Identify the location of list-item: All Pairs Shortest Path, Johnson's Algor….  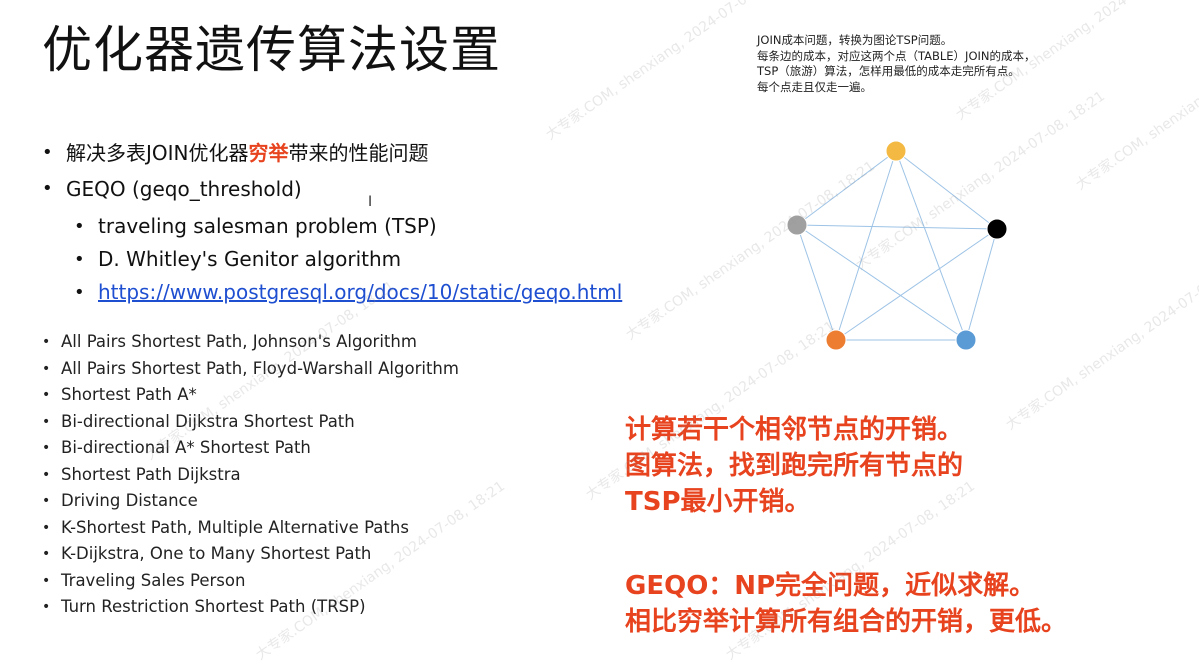
(250, 342).